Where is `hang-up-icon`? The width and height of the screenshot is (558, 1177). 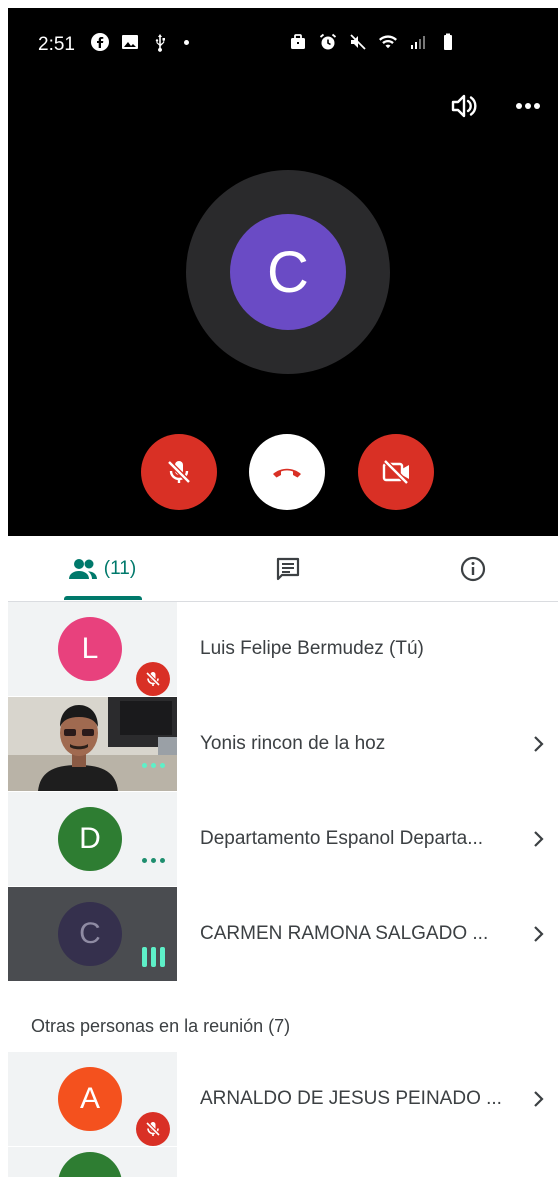
hang-up-icon is located at coordinates (287, 473).